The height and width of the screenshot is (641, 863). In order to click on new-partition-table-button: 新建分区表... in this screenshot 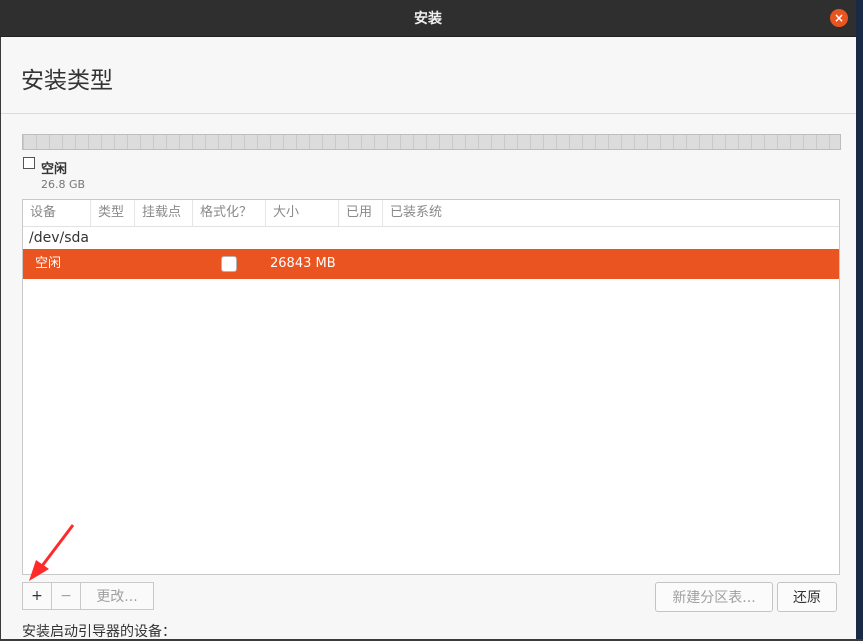, I will do `click(714, 597)`.